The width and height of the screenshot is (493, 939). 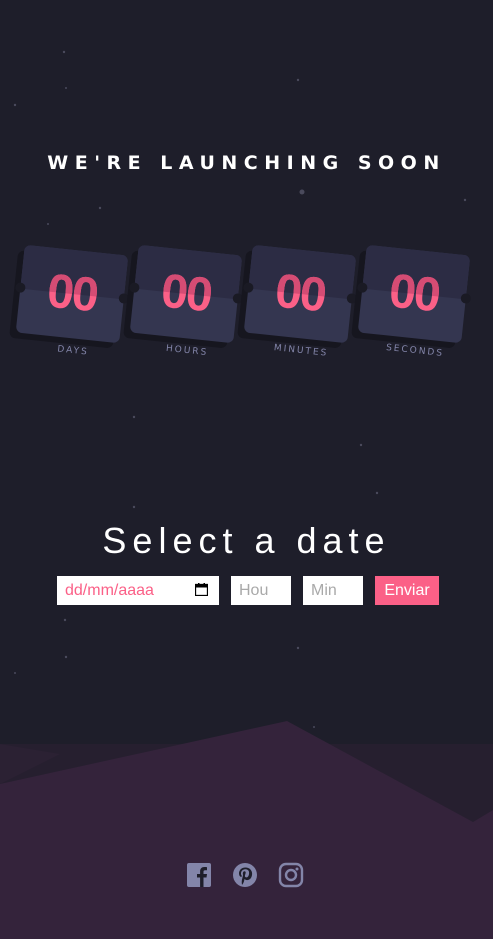 What do you see at coordinates (183, 301) in the screenshot?
I see `countdown-hours: 00 00 HOURS` at bounding box center [183, 301].